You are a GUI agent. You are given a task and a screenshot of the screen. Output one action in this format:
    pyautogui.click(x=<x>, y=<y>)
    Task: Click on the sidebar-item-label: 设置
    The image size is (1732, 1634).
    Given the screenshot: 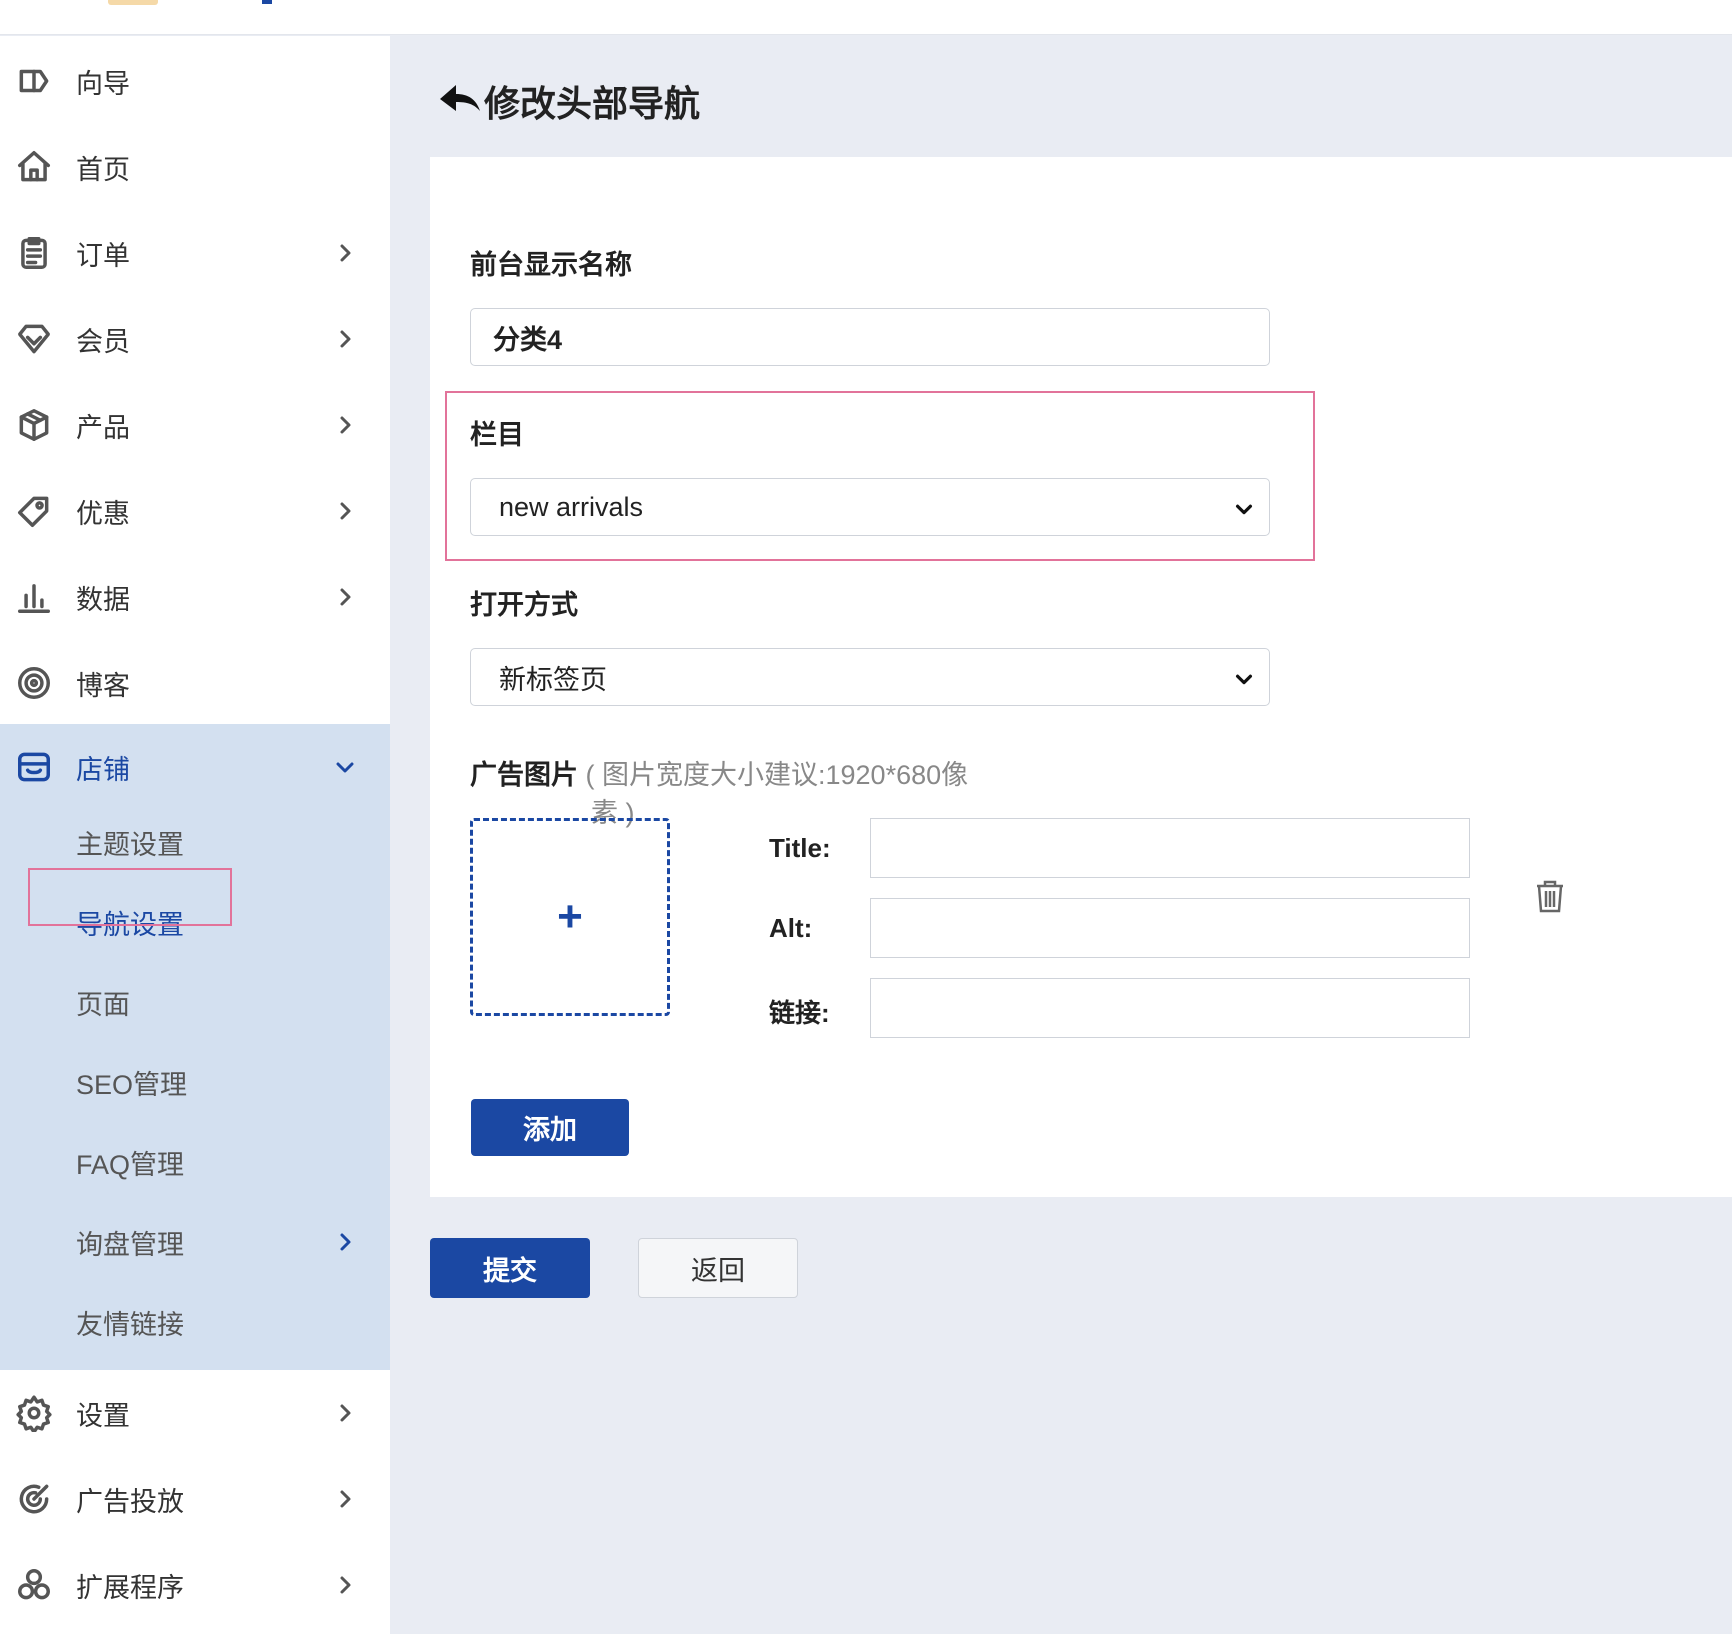 What is the action you would take?
    pyautogui.click(x=103, y=1415)
    